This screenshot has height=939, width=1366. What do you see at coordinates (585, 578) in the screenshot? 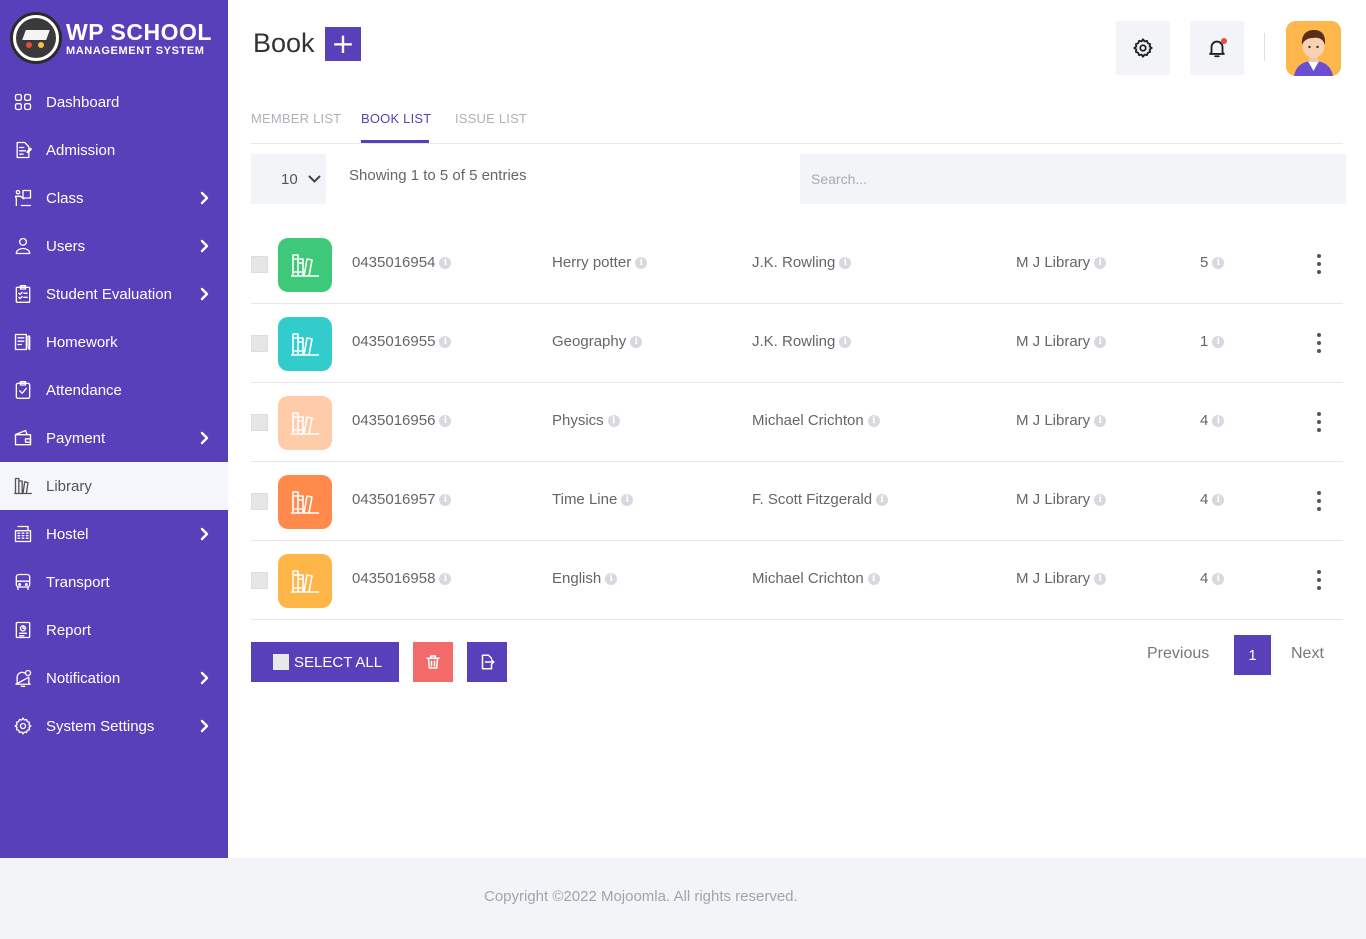
I see `book-title-cell: English i` at bounding box center [585, 578].